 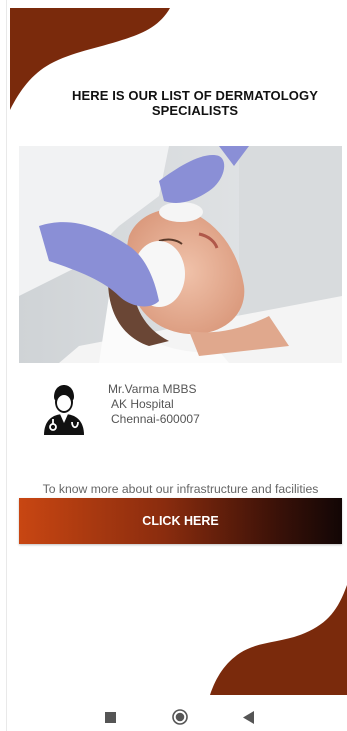 I want to click on back-triangle-icon, so click(x=249, y=717).